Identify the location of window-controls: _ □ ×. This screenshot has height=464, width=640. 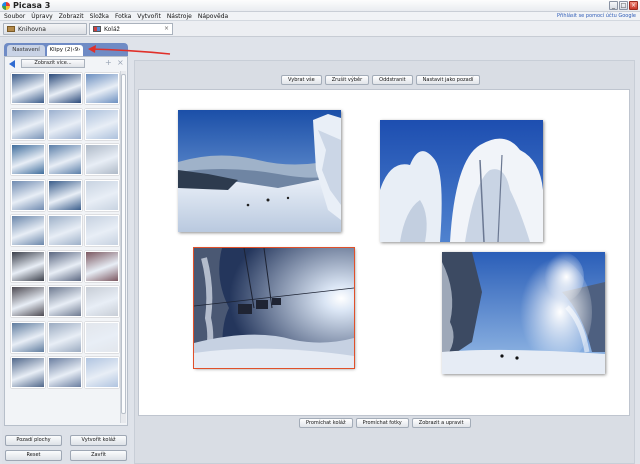
(623, 5).